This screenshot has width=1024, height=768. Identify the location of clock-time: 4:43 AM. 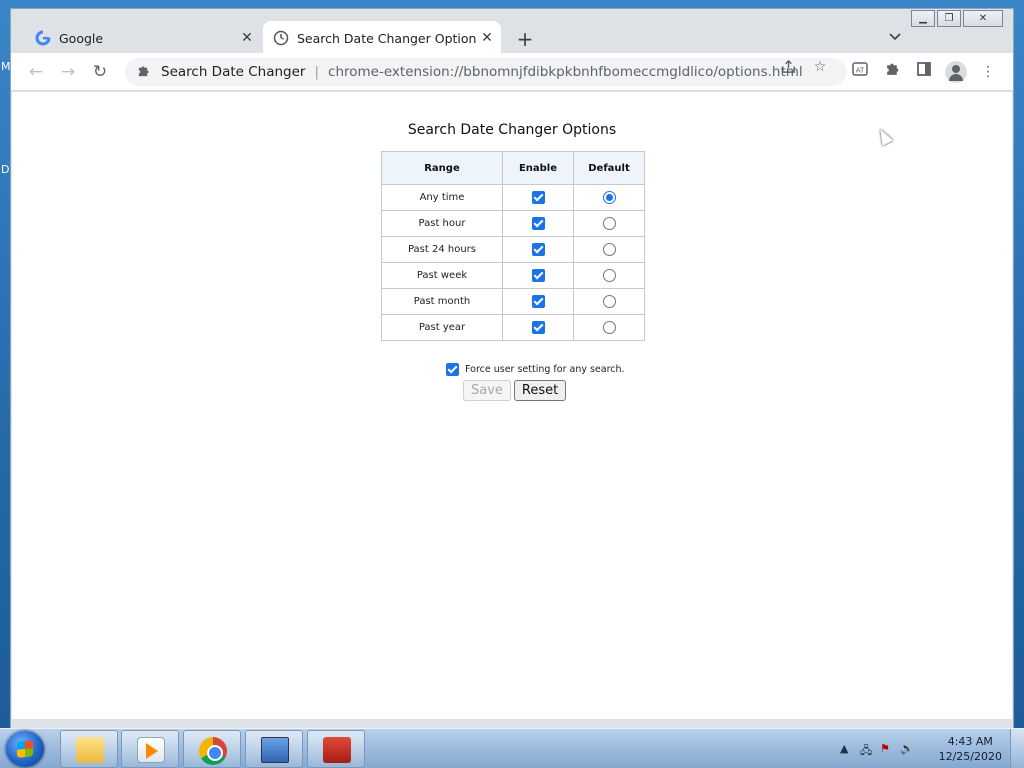
(970, 741).